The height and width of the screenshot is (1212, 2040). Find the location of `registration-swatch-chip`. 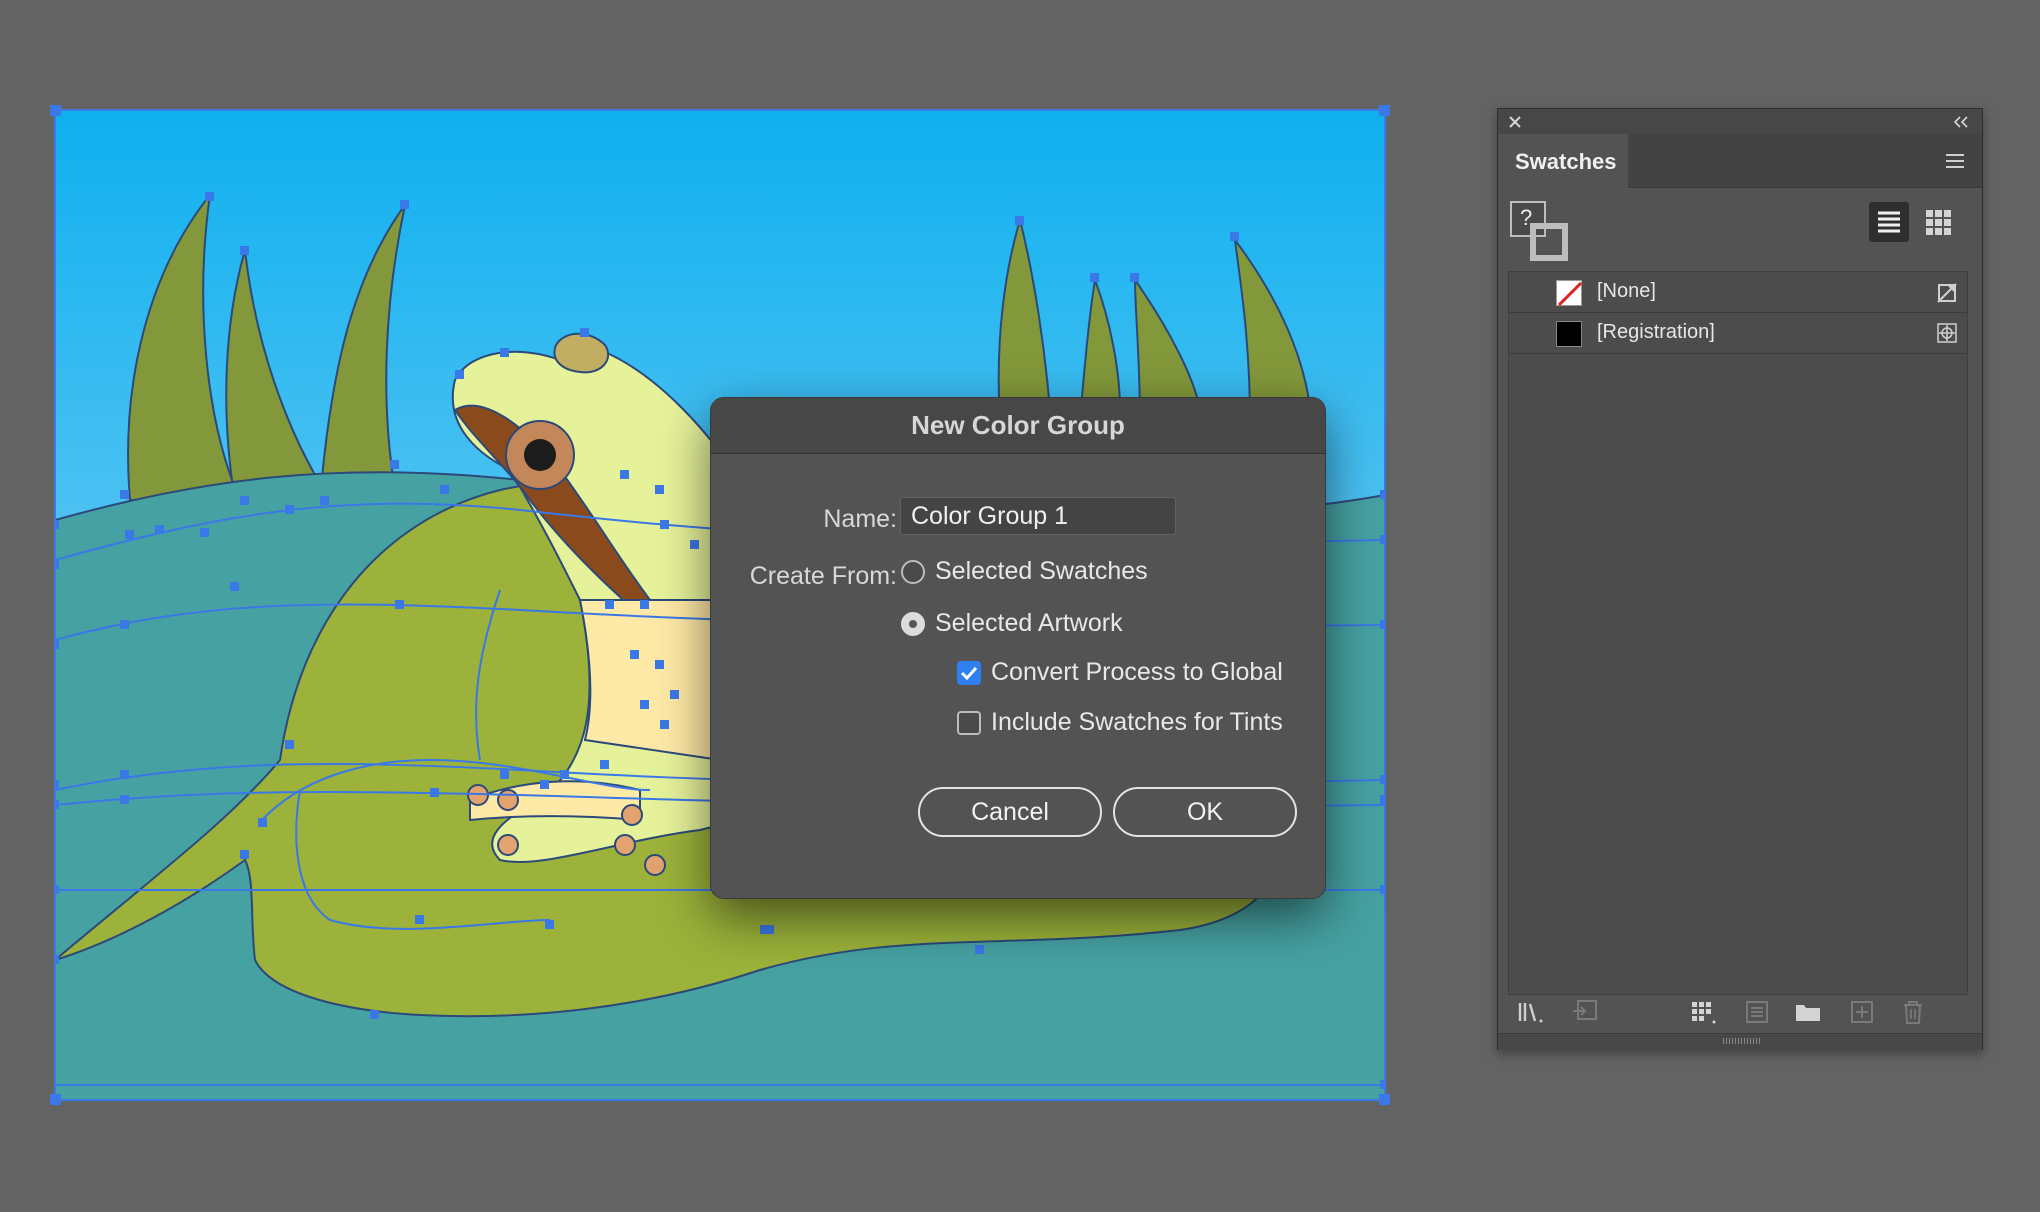

registration-swatch-chip is located at coordinates (1569, 334).